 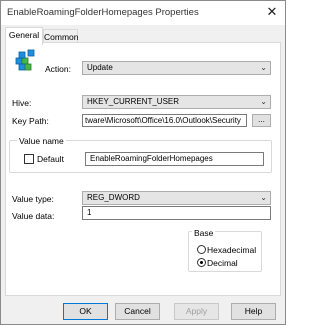 I want to click on value-type-select: REG_DWORD ⌄, so click(x=176, y=198).